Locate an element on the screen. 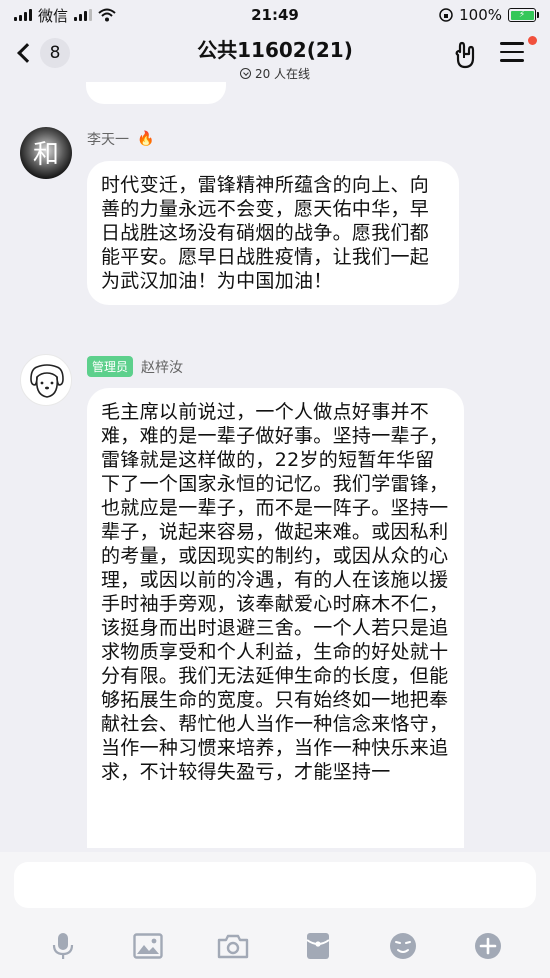  microphone-icon is located at coordinates (63, 946).